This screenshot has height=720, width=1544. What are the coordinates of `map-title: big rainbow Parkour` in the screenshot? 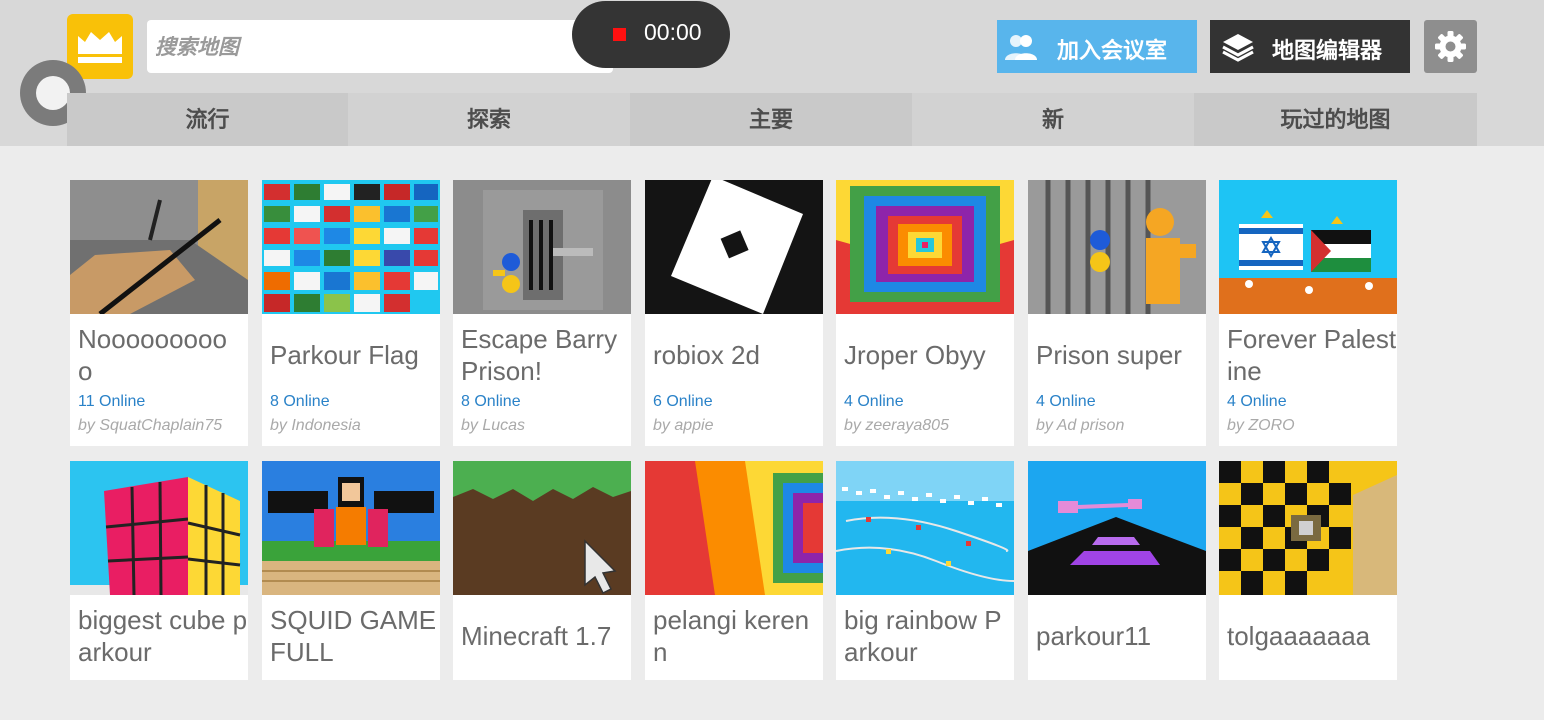 It's located at (923, 636).